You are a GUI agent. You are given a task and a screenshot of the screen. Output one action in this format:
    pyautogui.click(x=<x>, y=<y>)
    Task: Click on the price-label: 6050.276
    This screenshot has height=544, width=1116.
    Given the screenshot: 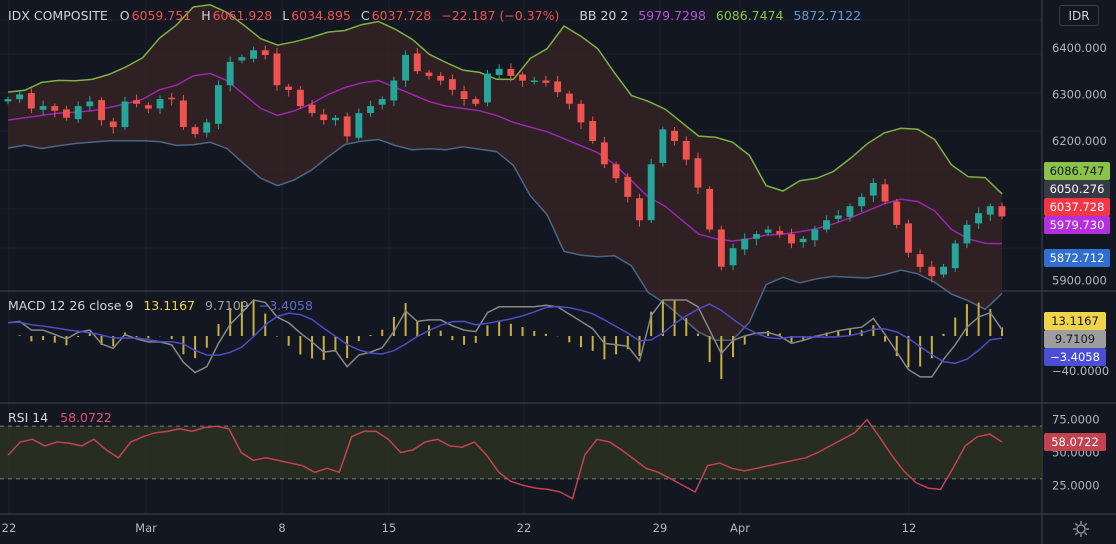 What is the action you would take?
    pyautogui.click(x=1077, y=189)
    